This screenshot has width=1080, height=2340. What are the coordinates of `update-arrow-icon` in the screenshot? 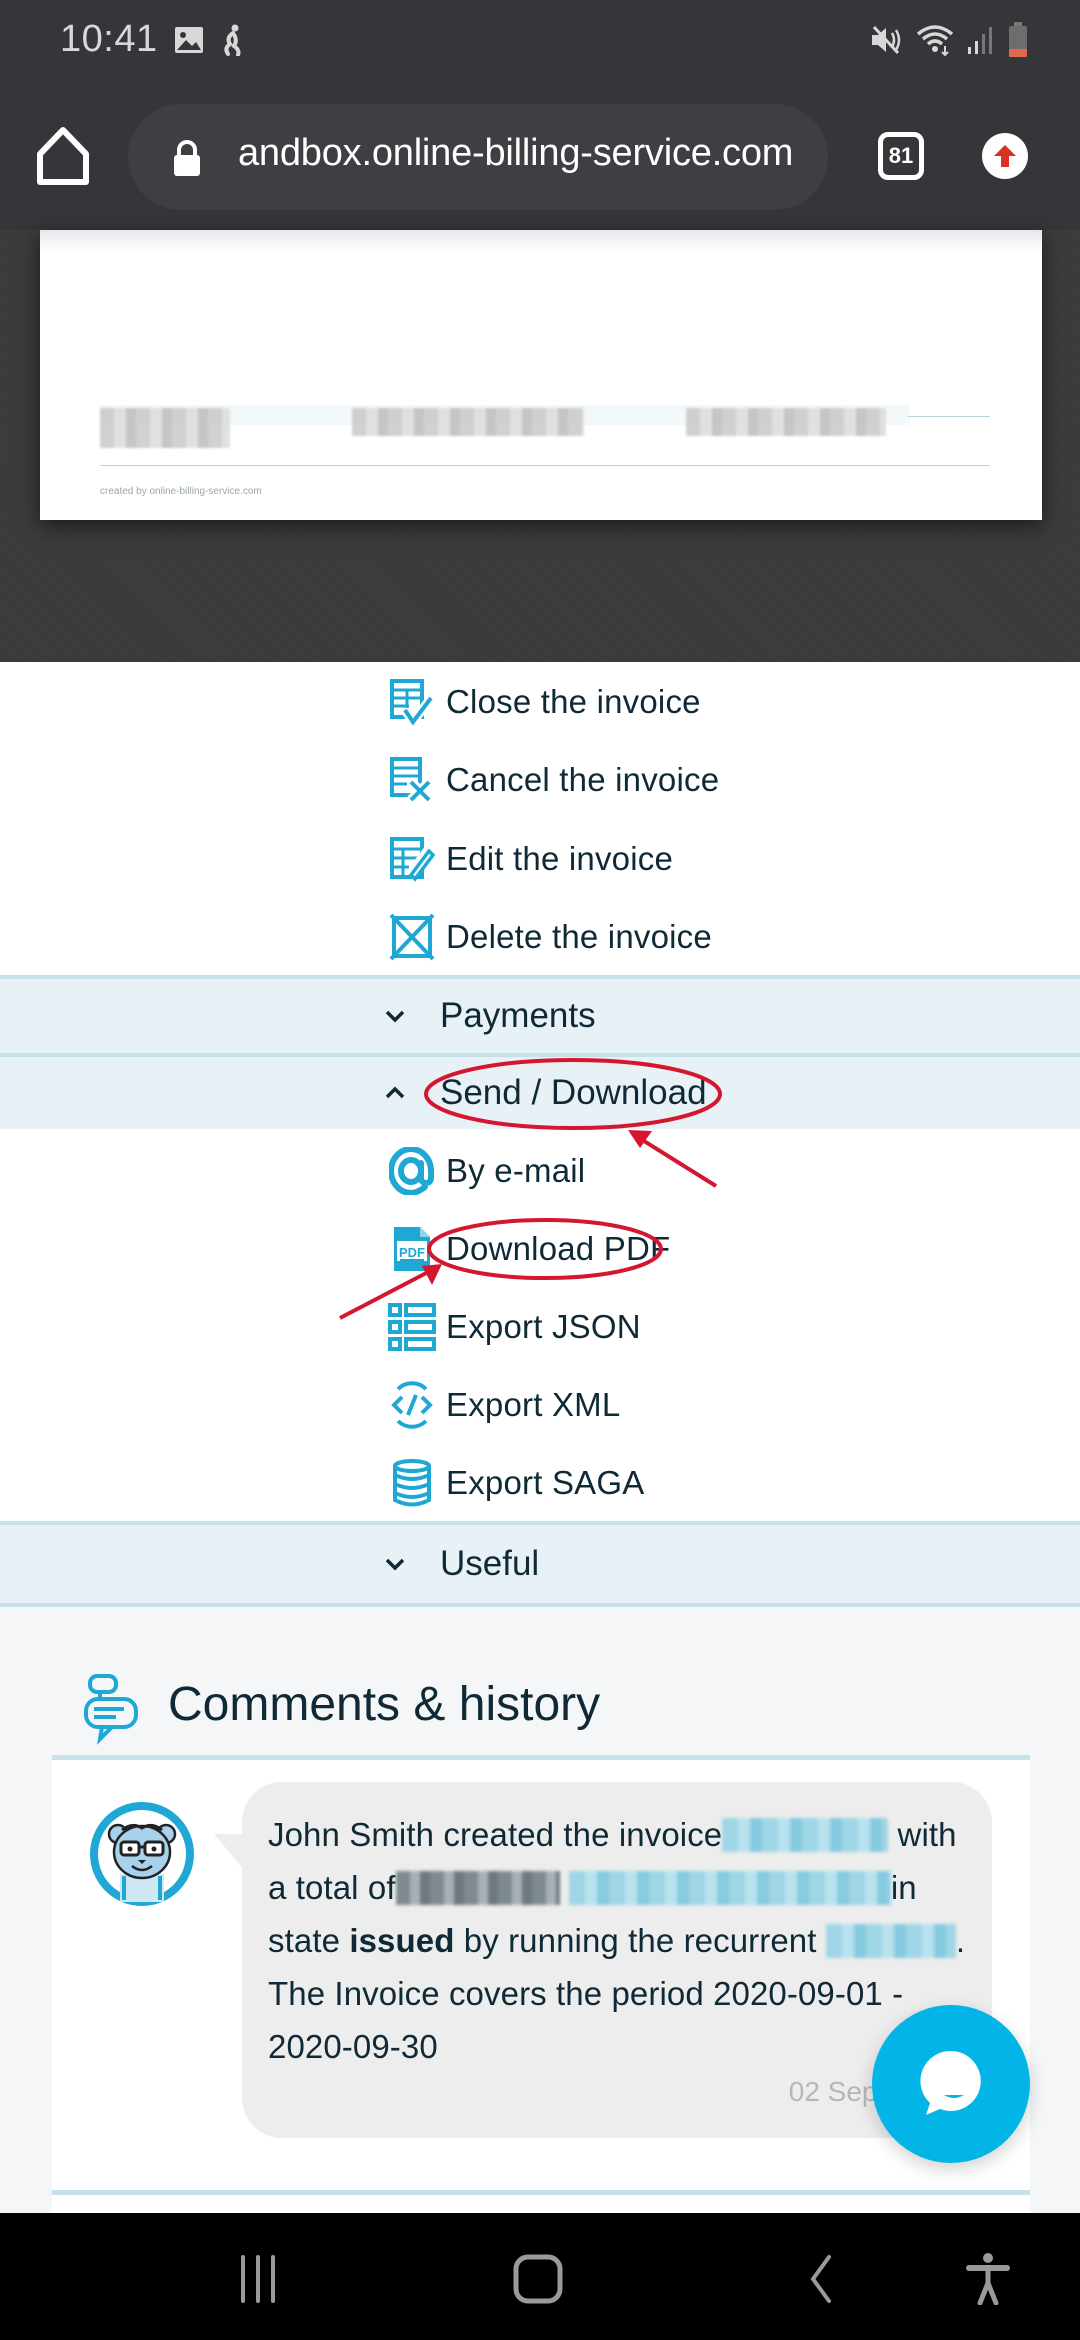 It's located at (1005, 156).